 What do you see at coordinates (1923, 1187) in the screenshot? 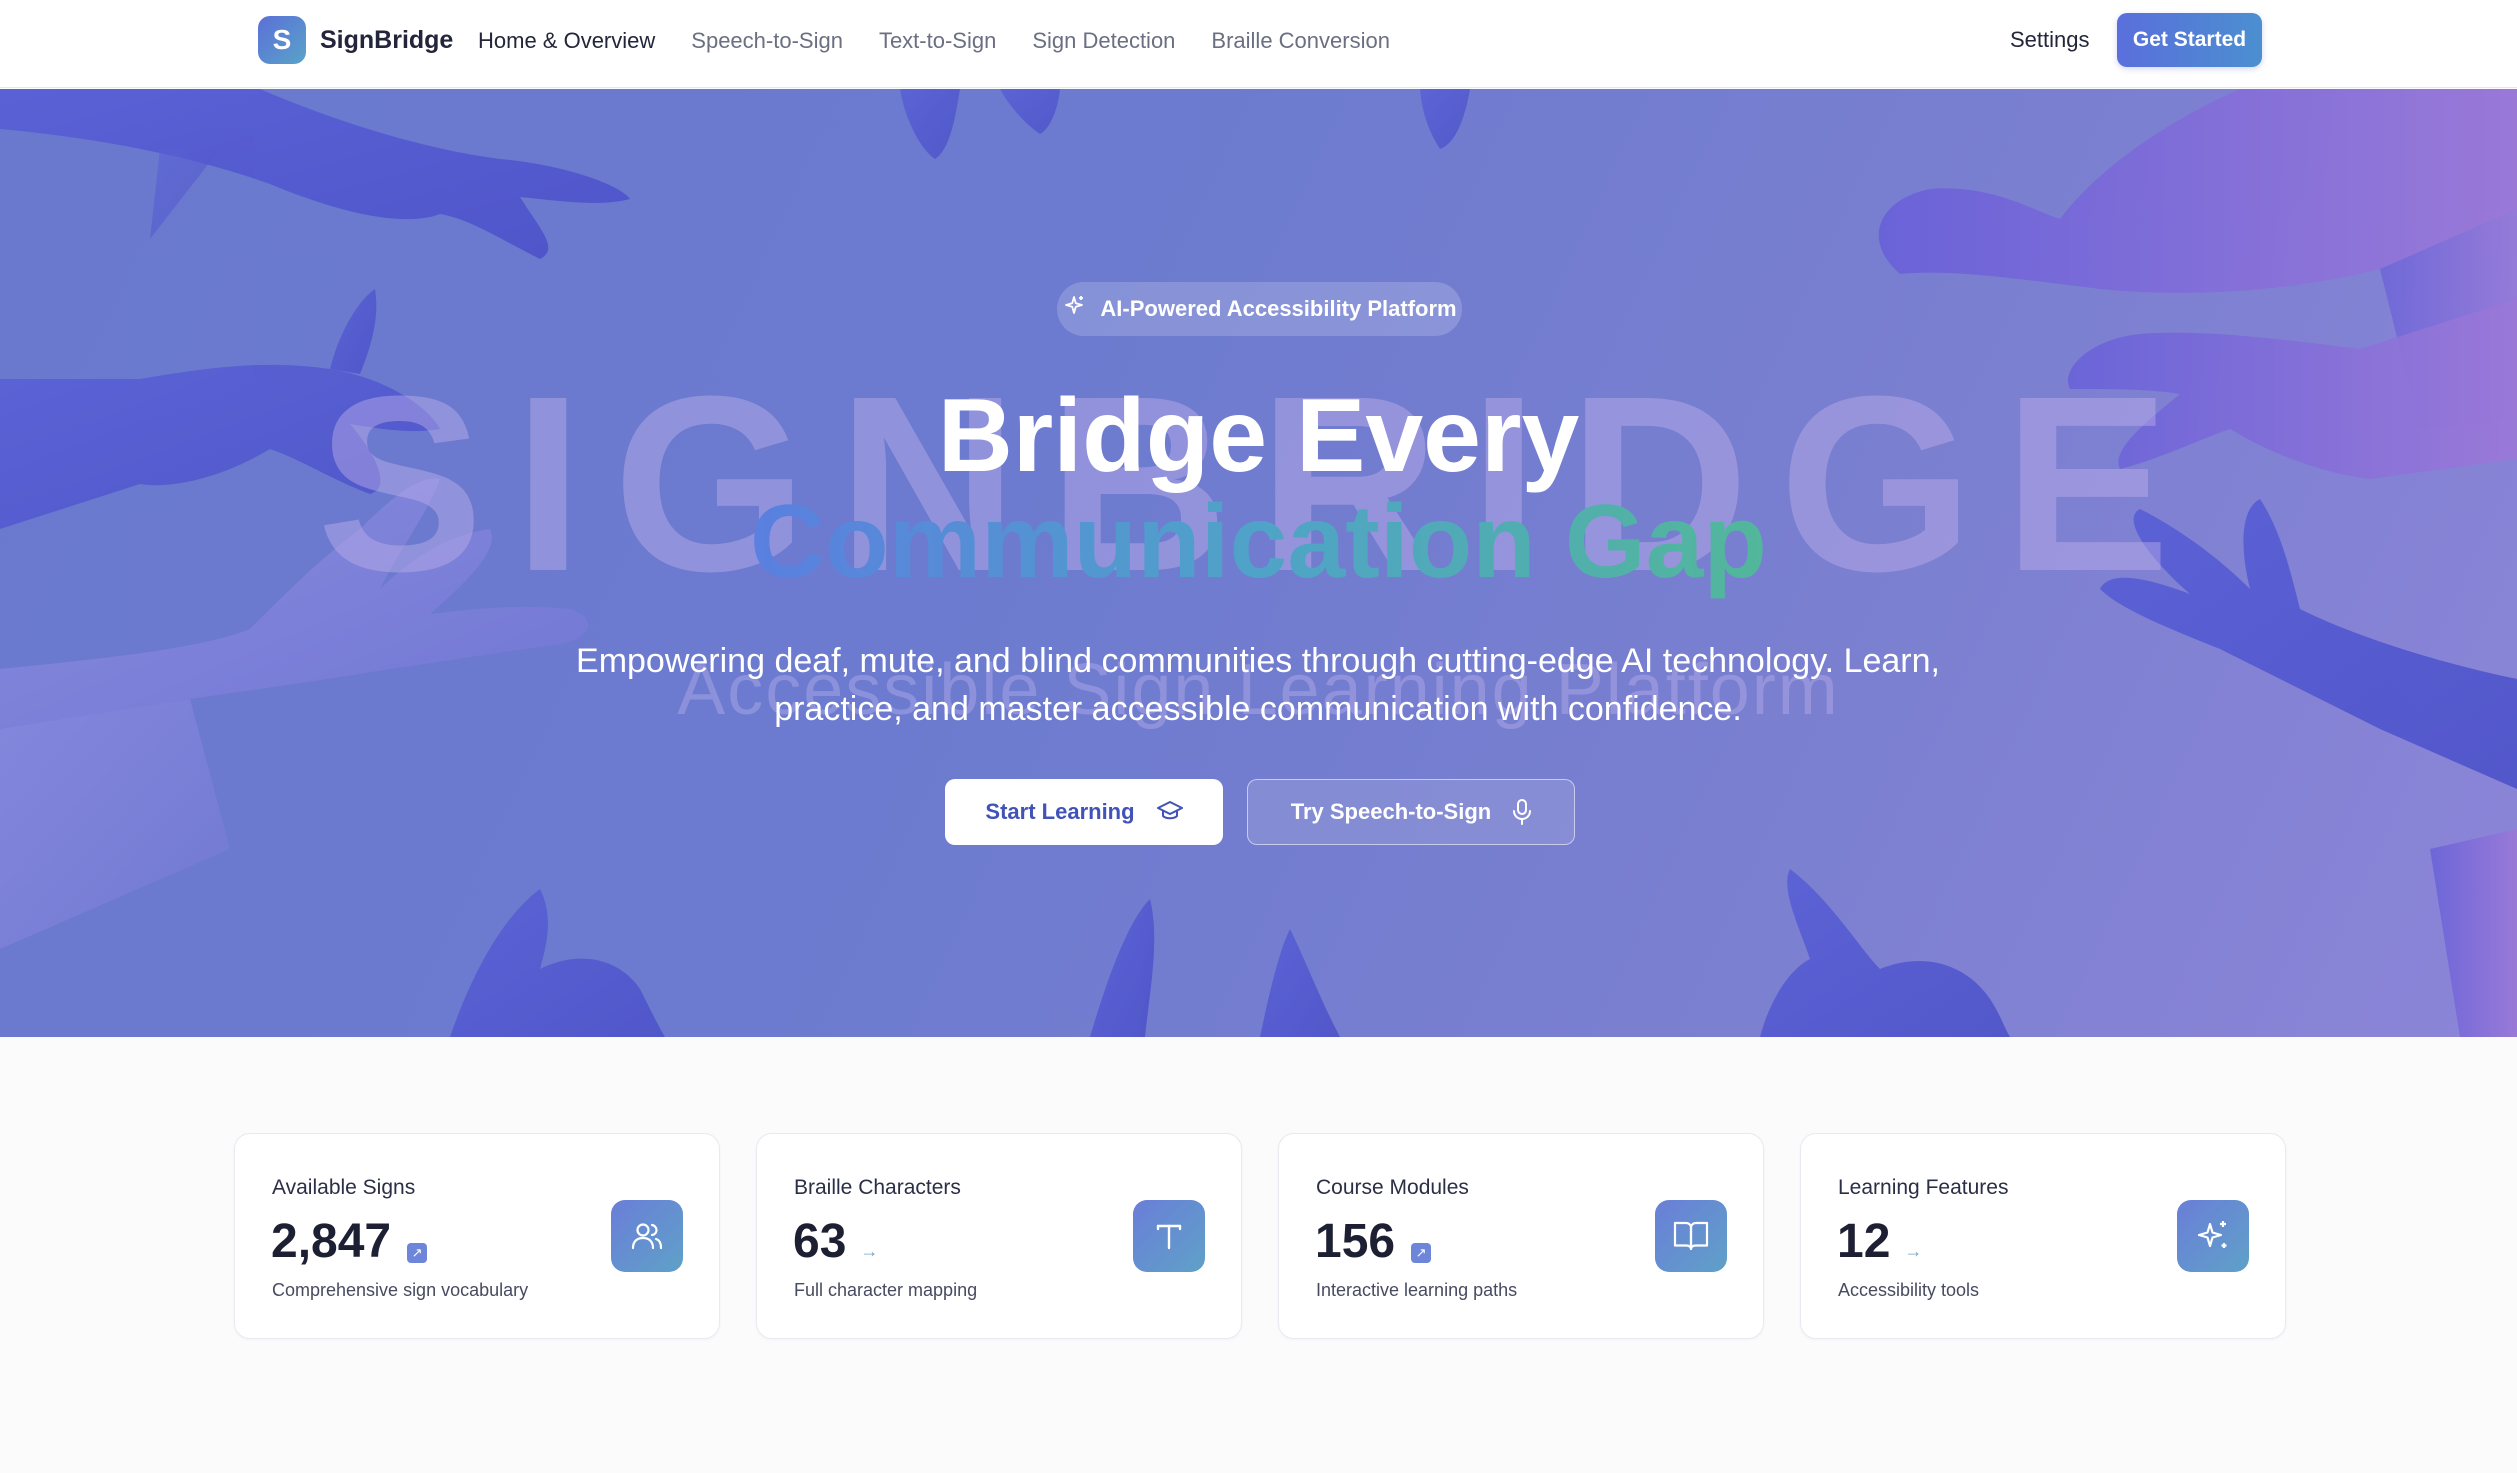
I see `stat-label: Learning Features` at bounding box center [1923, 1187].